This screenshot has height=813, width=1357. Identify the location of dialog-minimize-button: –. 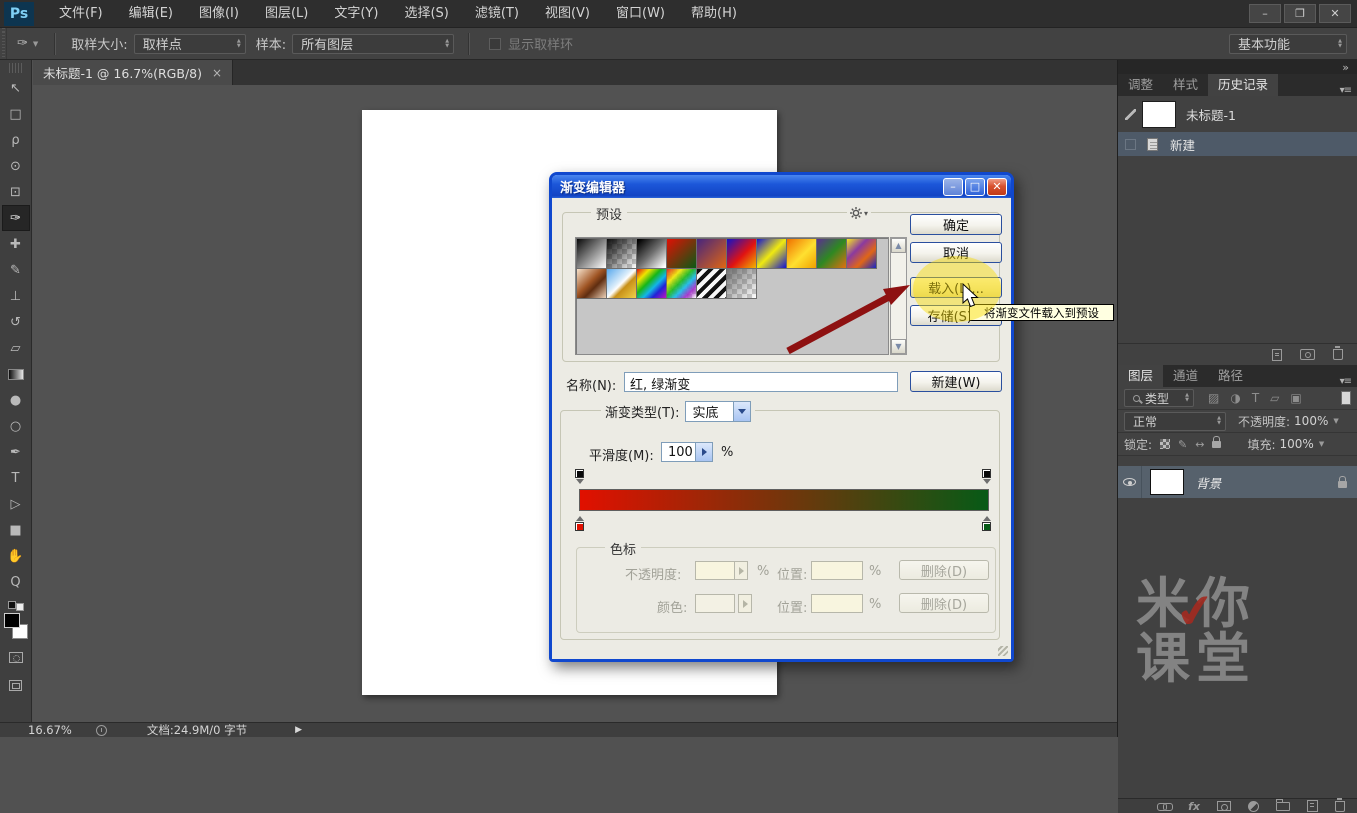
(953, 186).